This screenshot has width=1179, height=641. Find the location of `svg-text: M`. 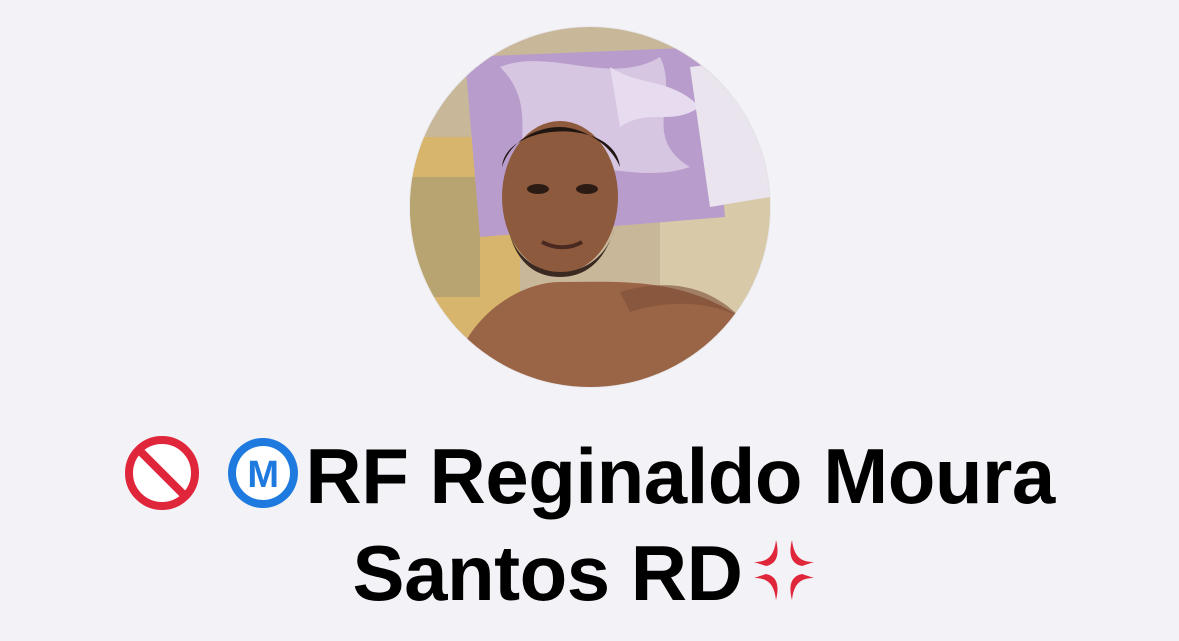

svg-text: M is located at coordinates (263, 475).